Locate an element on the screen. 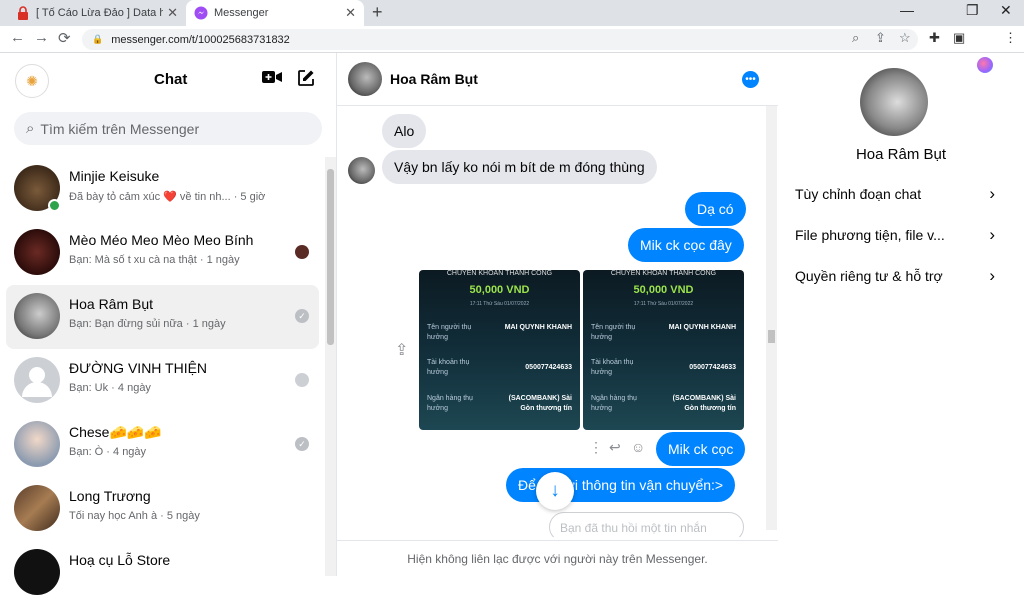 This screenshot has width=1024, height=605. default-avatar-icon is located at coordinates (37, 382).